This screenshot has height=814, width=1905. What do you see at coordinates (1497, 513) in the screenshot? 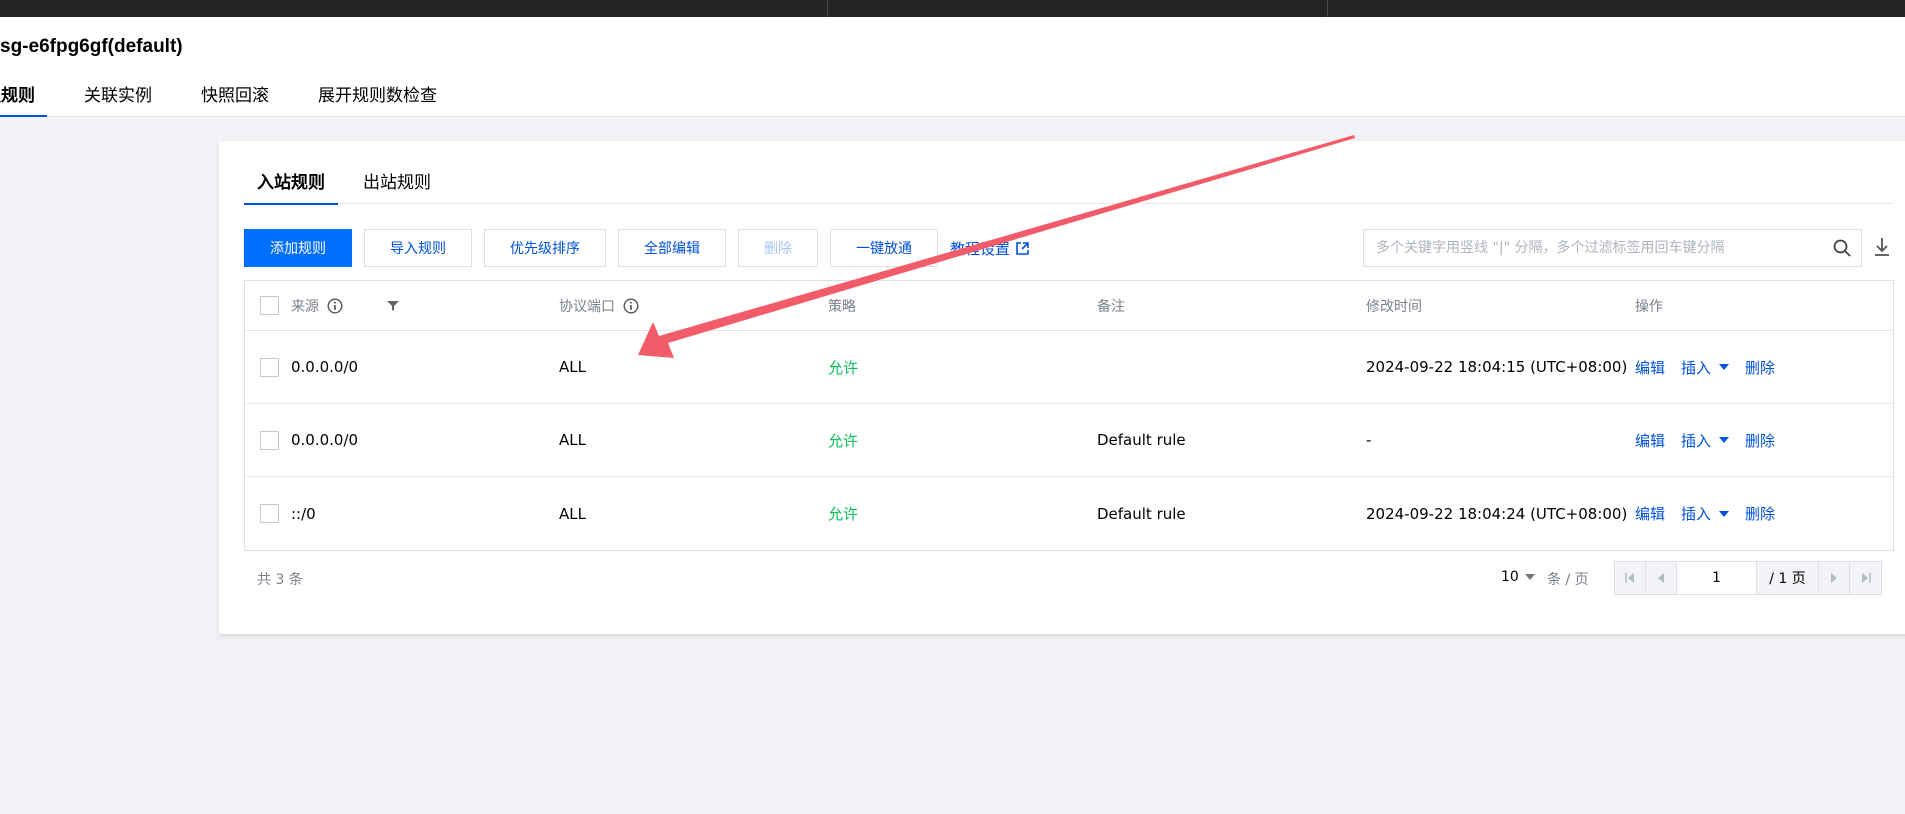
I see `cell-time: 2024-09-22 18:04:24 (UTC+08:00)` at bounding box center [1497, 513].